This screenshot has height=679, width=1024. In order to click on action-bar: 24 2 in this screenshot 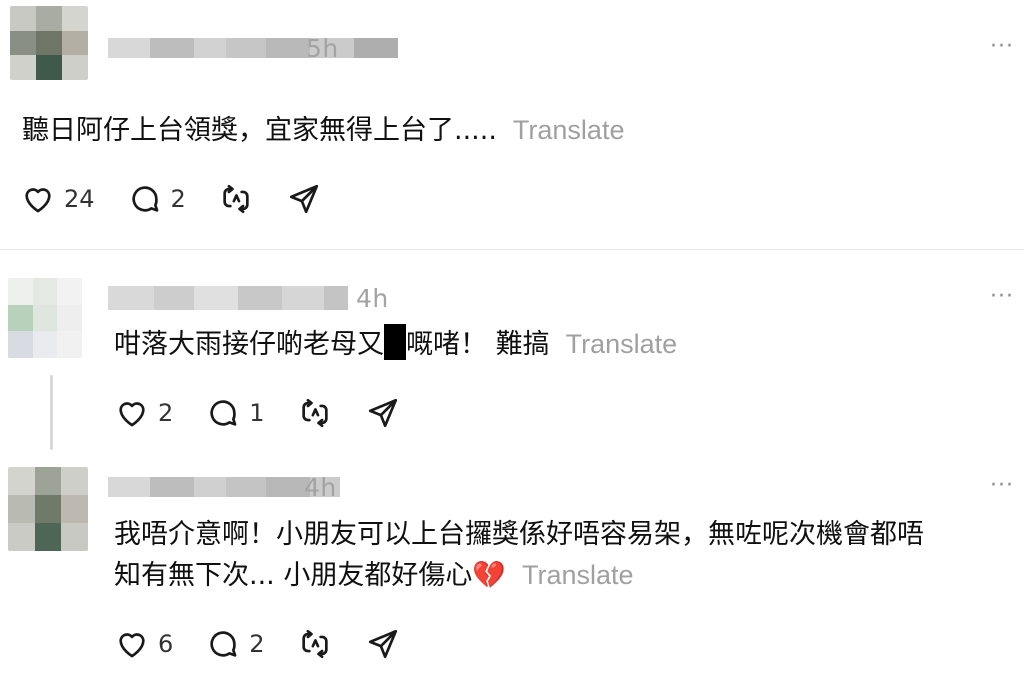, I will do `click(187, 199)`.